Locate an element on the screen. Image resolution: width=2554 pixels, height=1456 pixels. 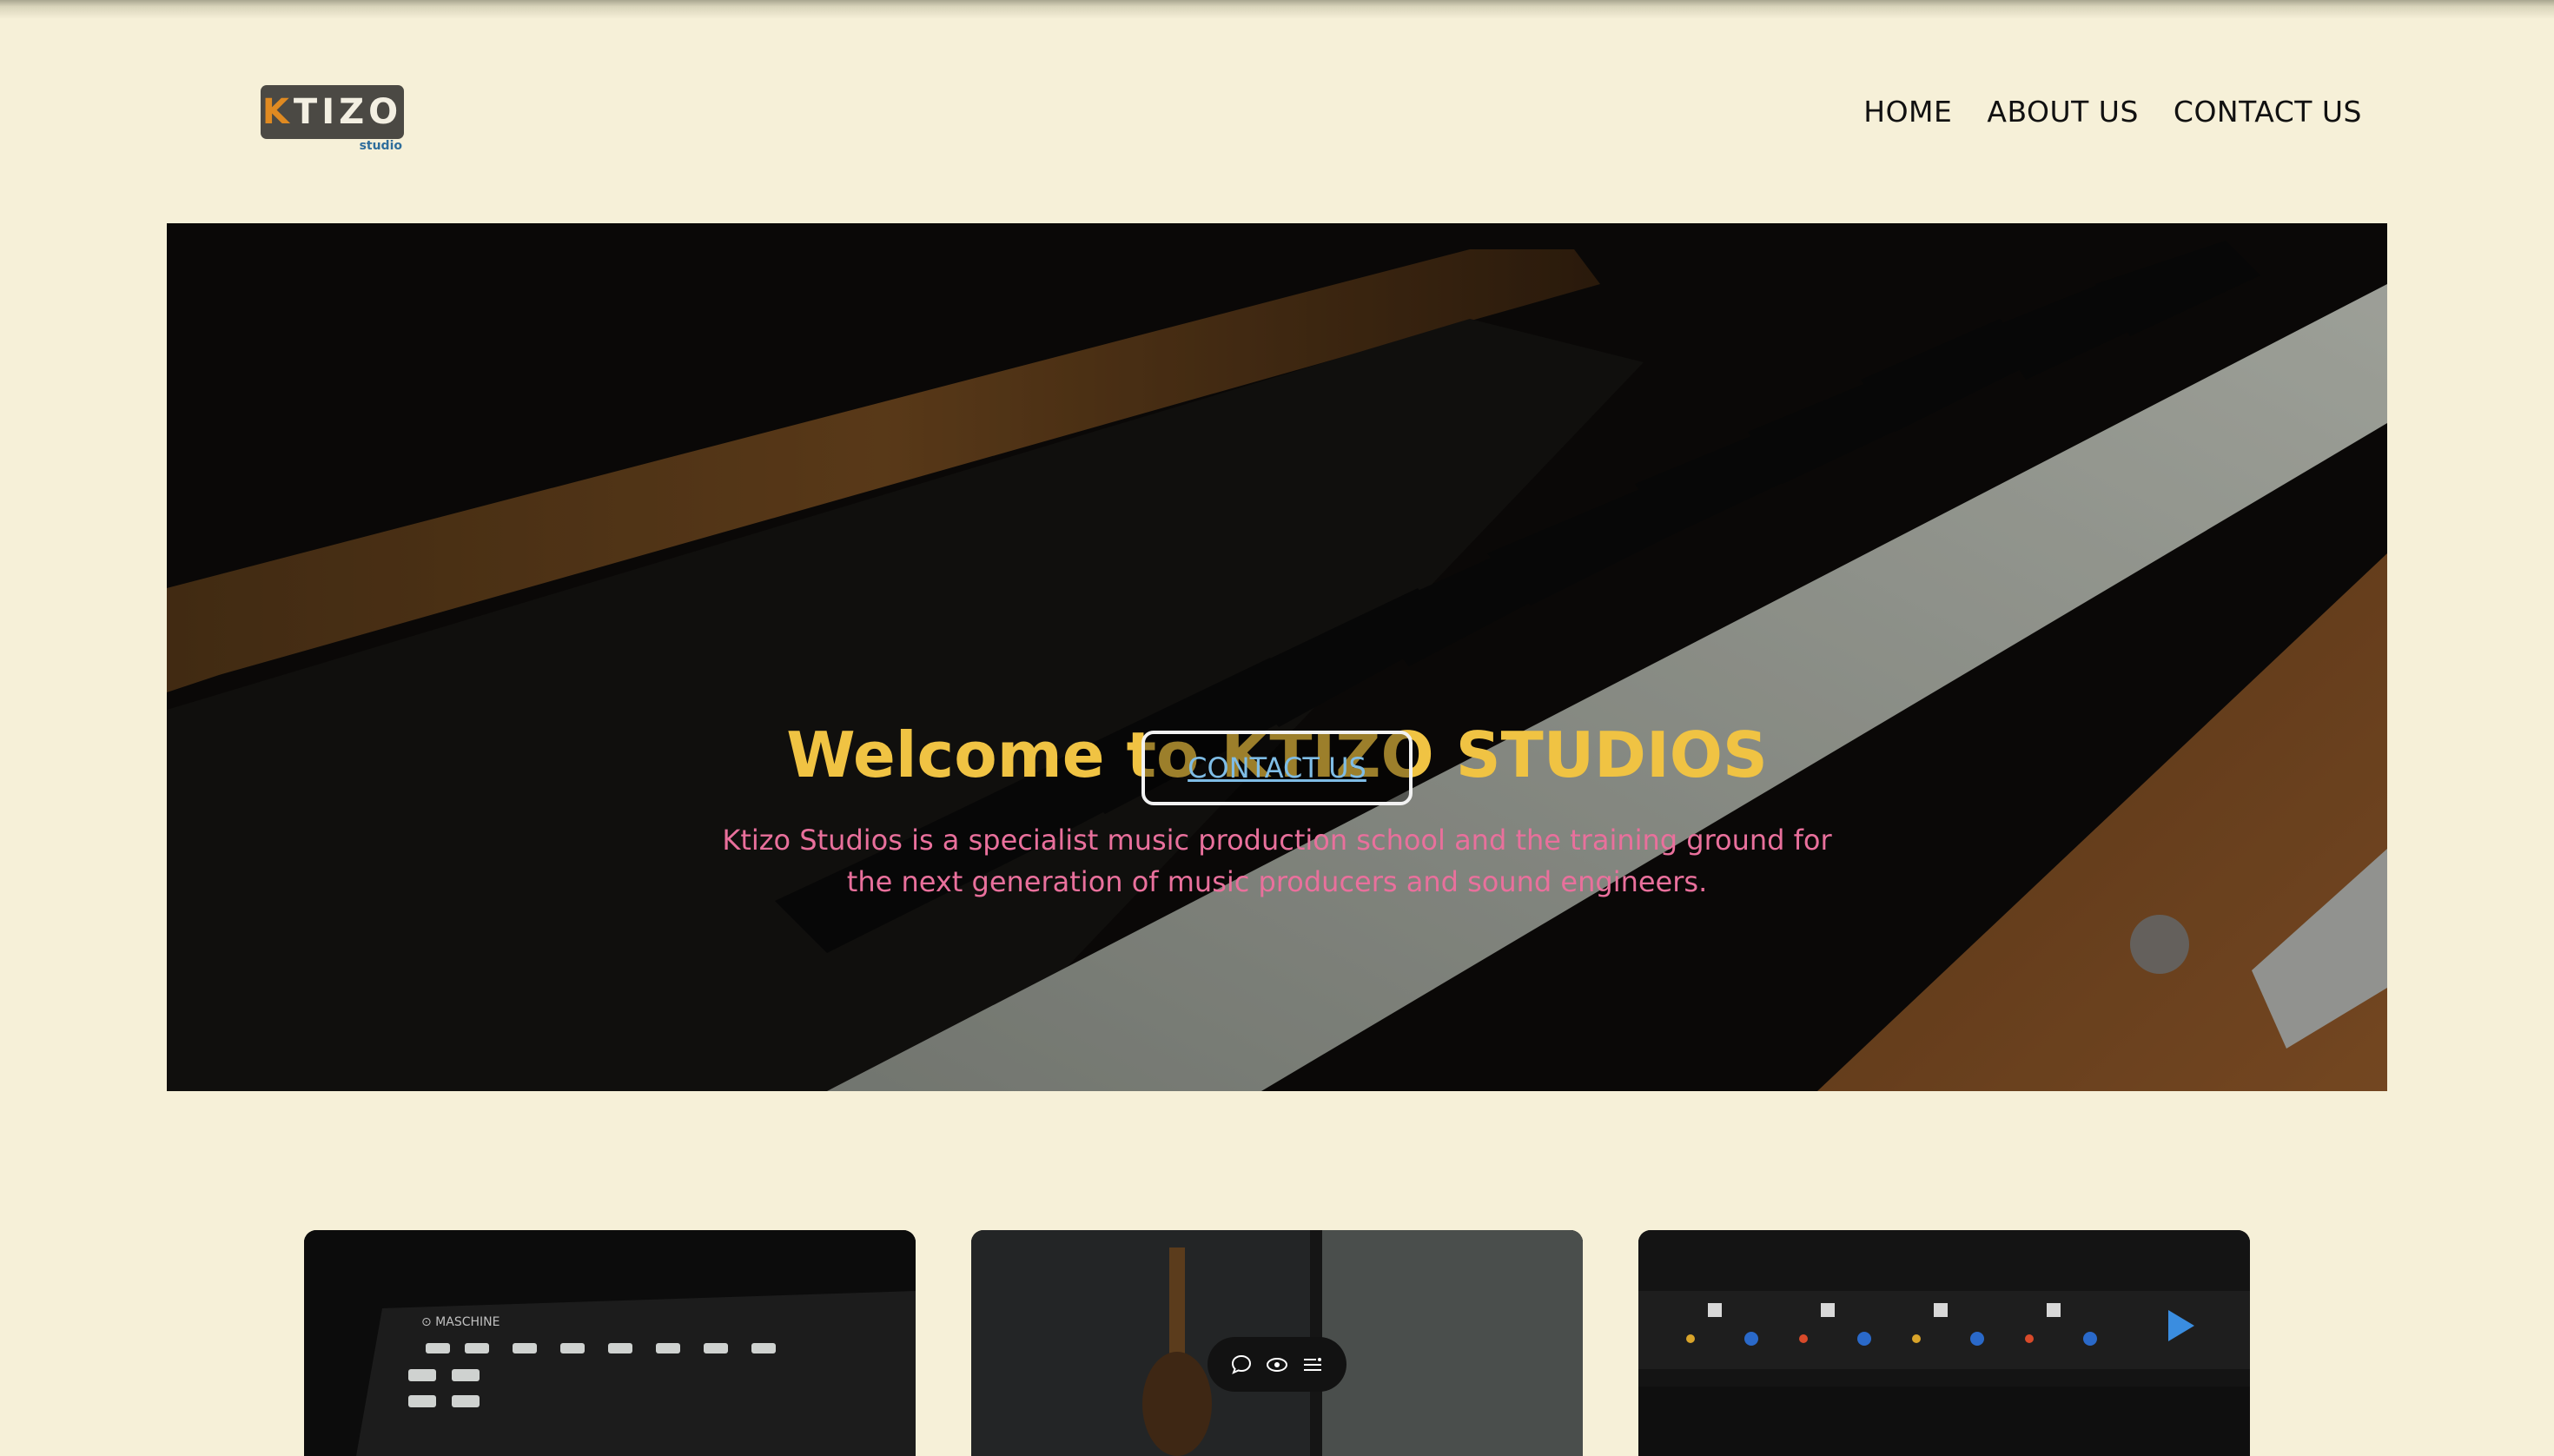
logo-subtext: studio is located at coordinates (381, 146).